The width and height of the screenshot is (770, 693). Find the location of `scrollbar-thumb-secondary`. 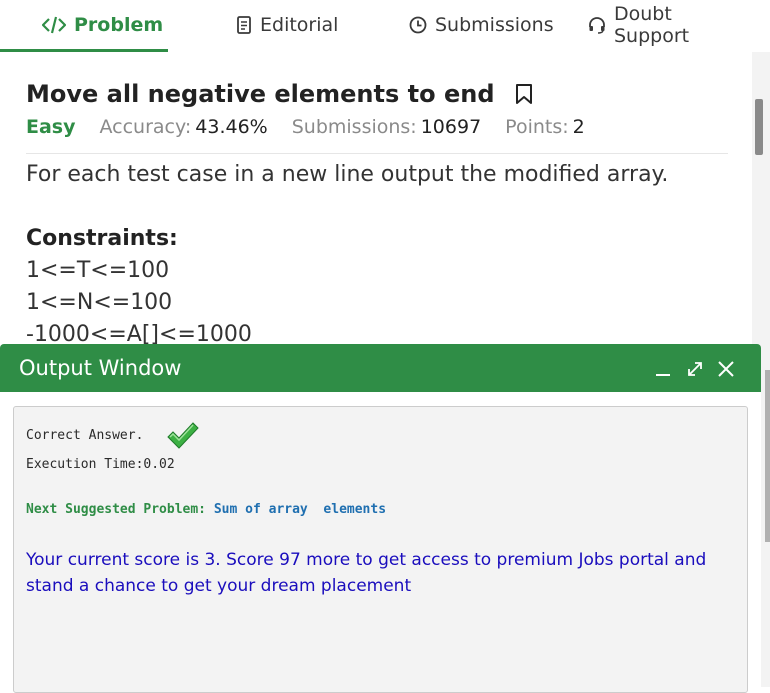

scrollbar-thumb-secondary is located at coordinates (767, 456).